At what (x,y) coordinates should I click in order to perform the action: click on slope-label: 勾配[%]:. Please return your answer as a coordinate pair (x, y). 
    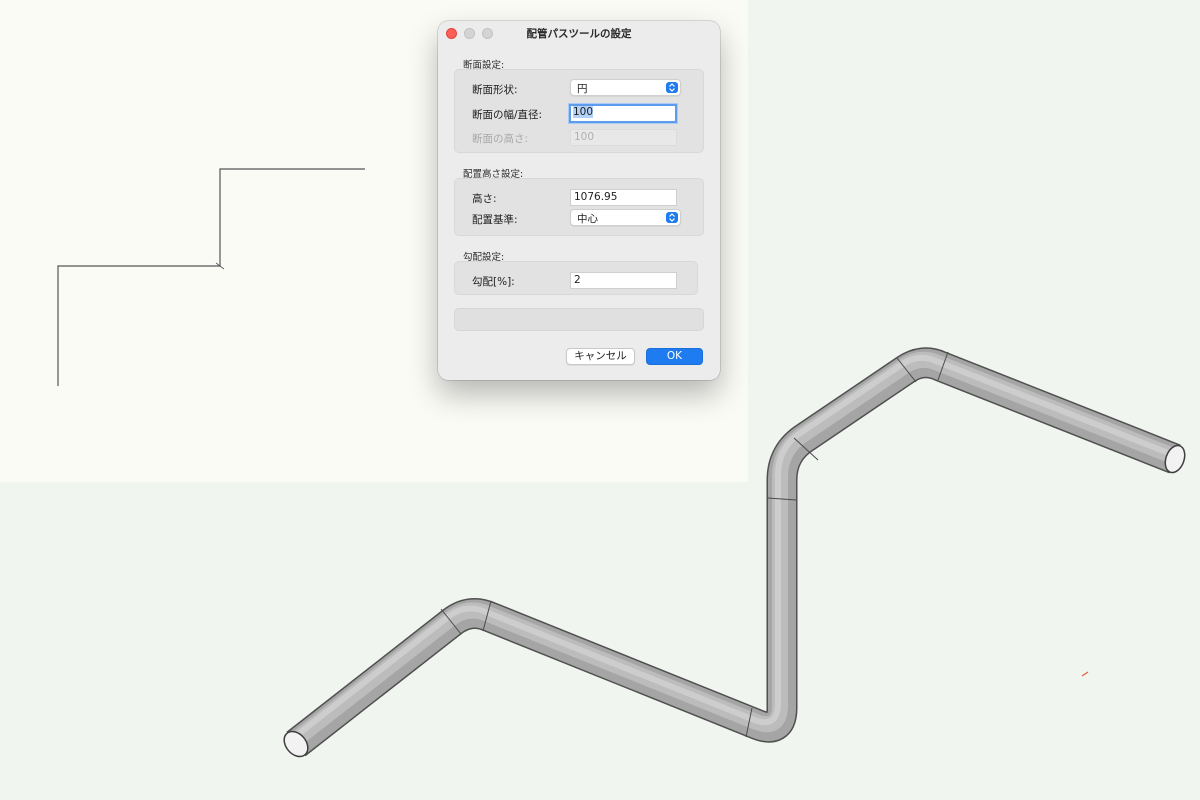
    Looking at the image, I should click on (493, 282).